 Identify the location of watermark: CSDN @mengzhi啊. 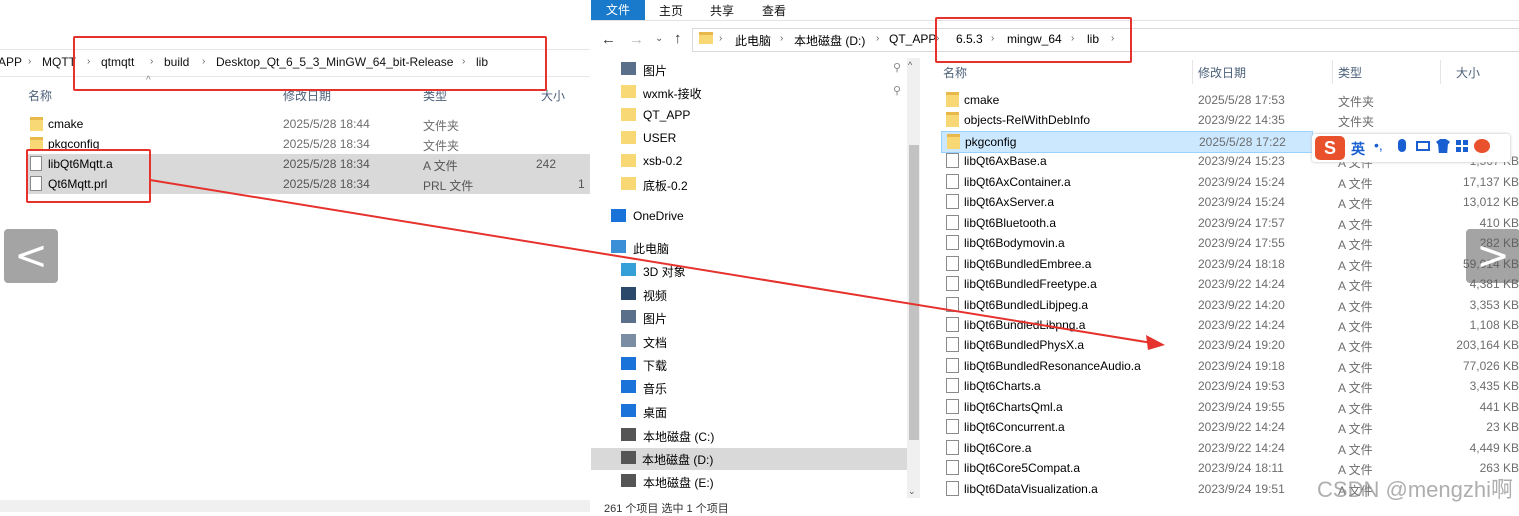
(1415, 489).